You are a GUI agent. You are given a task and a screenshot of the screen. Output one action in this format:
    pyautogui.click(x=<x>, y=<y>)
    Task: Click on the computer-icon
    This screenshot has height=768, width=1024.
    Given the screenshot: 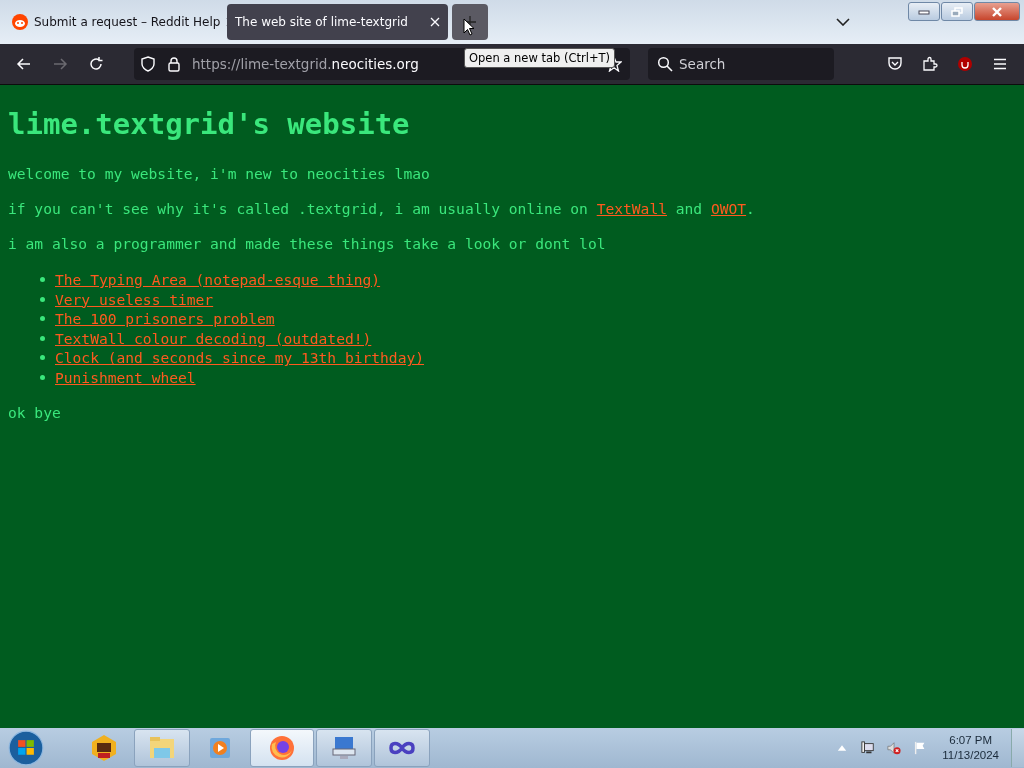 What is the action you would take?
    pyautogui.click(x=344, y=748)
    